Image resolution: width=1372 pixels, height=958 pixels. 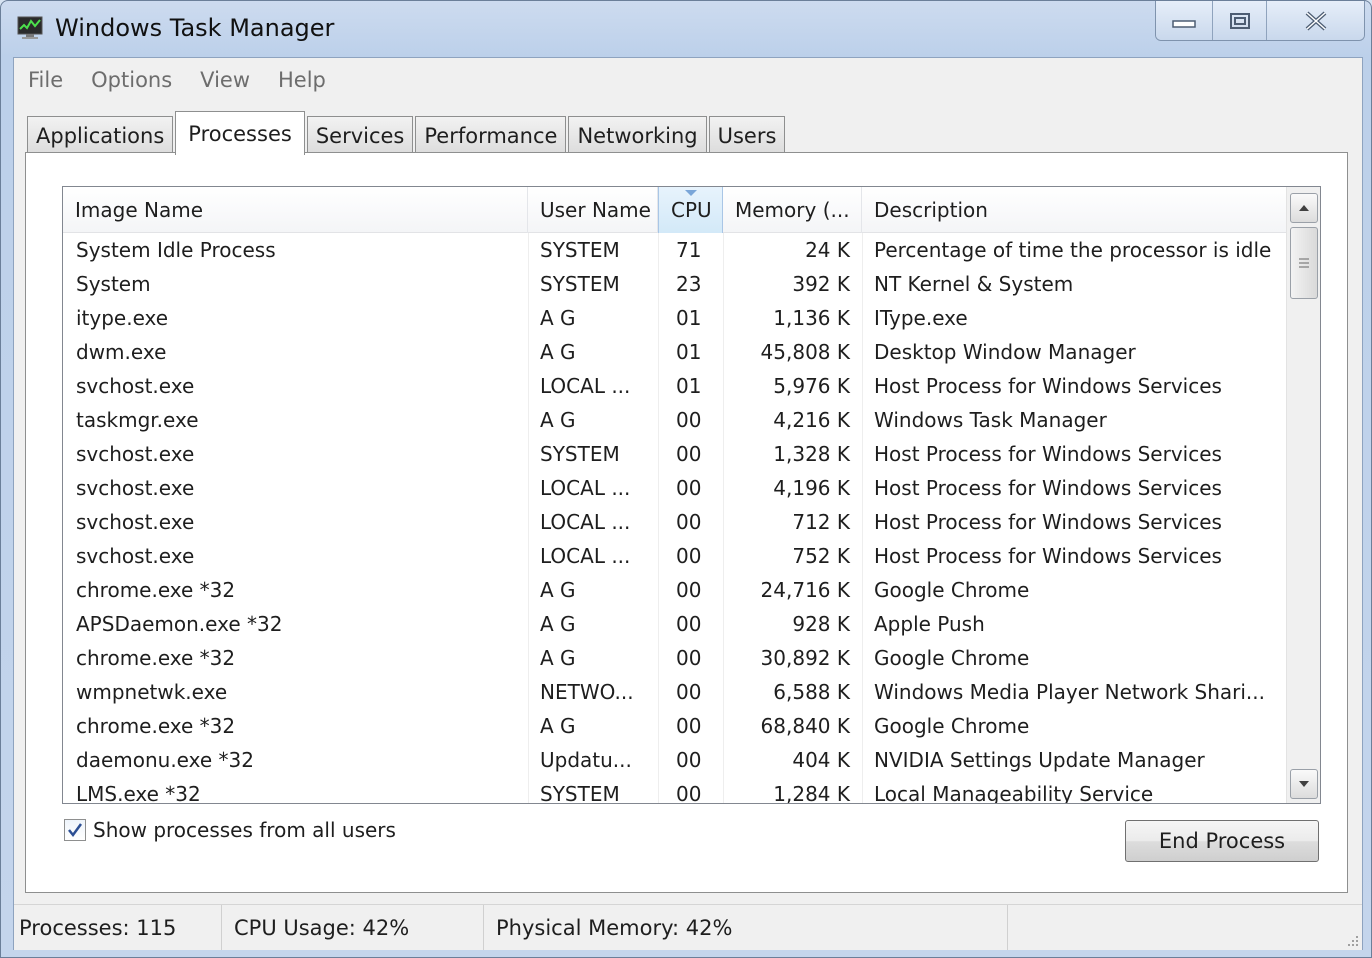 I want to click on table-row: itype.exe A G 01 1,136 K IType.exe, so click(x=675, y=318).